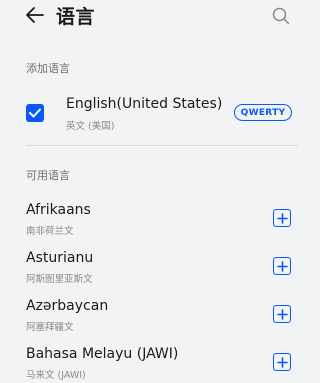 This screenshot has width=320, height=383. What do you see at coordinates (56, 375) in the screenshot?
I see `language-native-name: 马来文 (JAWI)` at bounding box center [56, 375].